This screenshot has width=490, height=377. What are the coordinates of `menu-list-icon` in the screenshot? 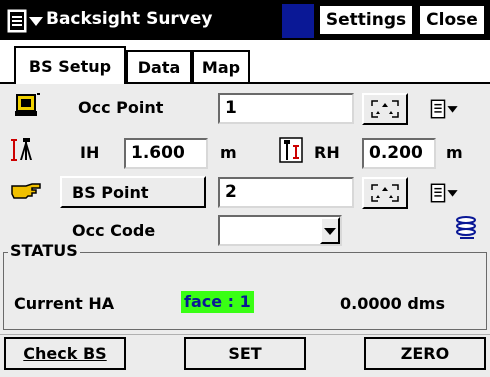 It's located at (25, 21).